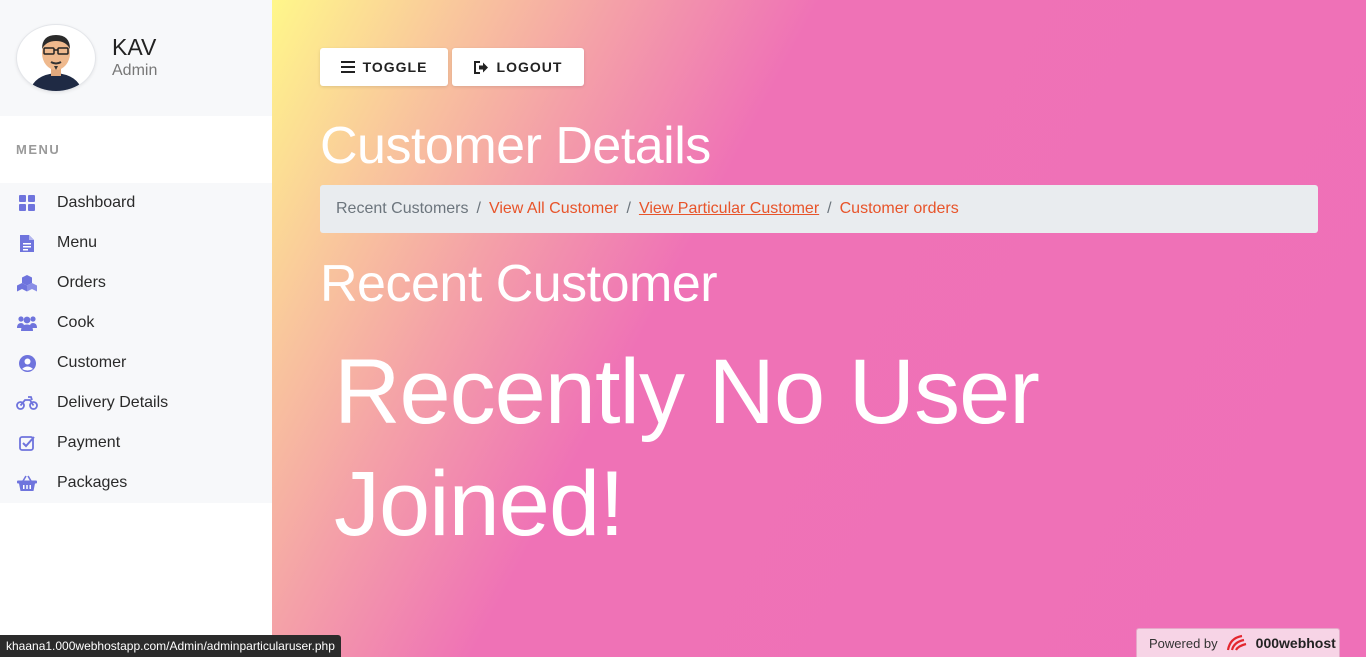 This screenshot has height=657, width=1366. Describe the element at coordinates (27, 203) in the screenshot. I see `dashboard-icon` at that location.